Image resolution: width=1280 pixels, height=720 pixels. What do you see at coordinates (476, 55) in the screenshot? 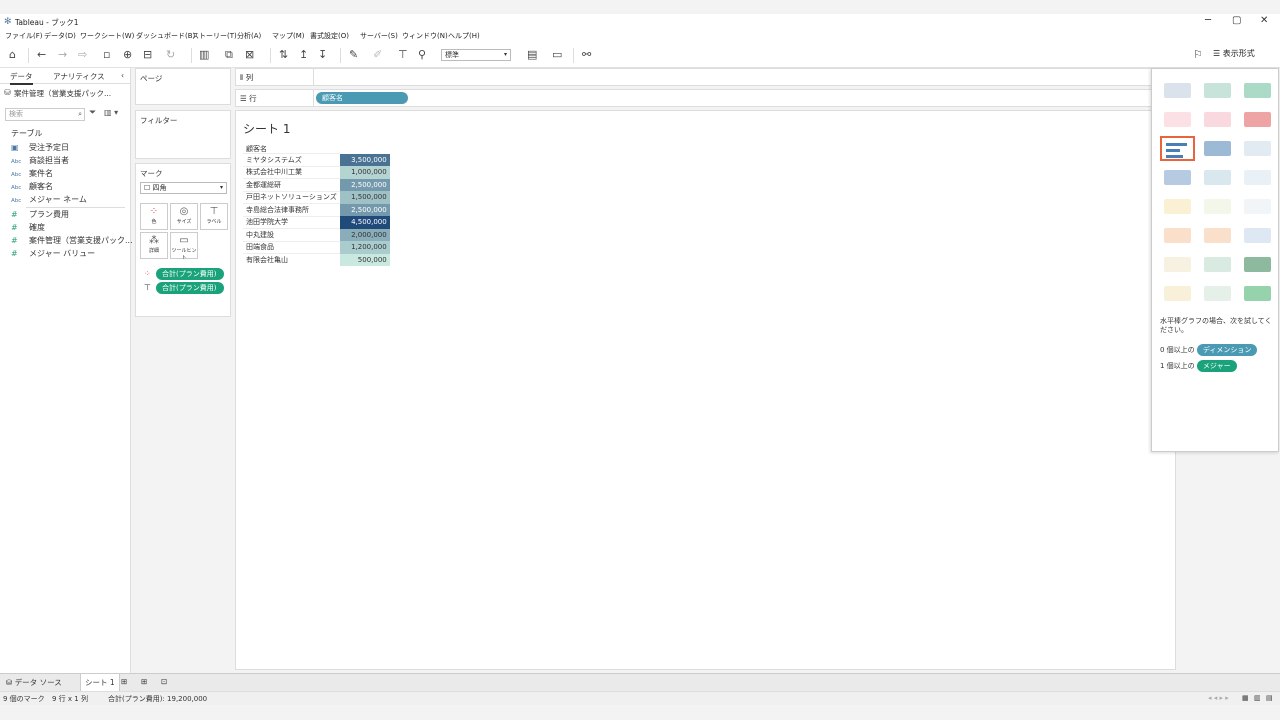
I see `fit-select: 標準 ▾` at bounding box center [476, 55].